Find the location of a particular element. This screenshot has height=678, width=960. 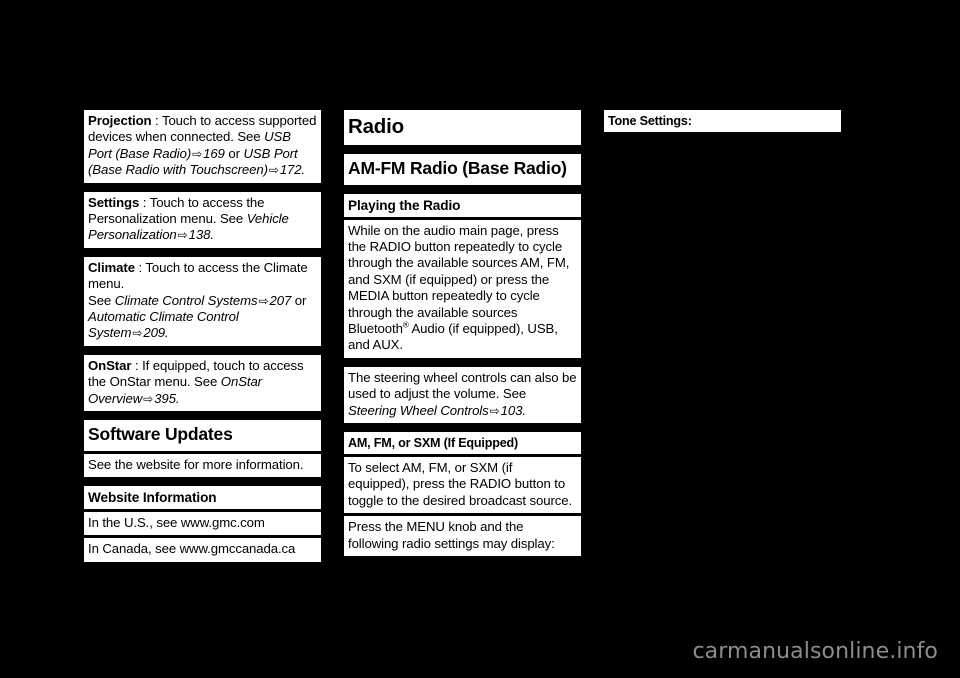

climate-page-1: 207 is located at coordinates (281, 300).